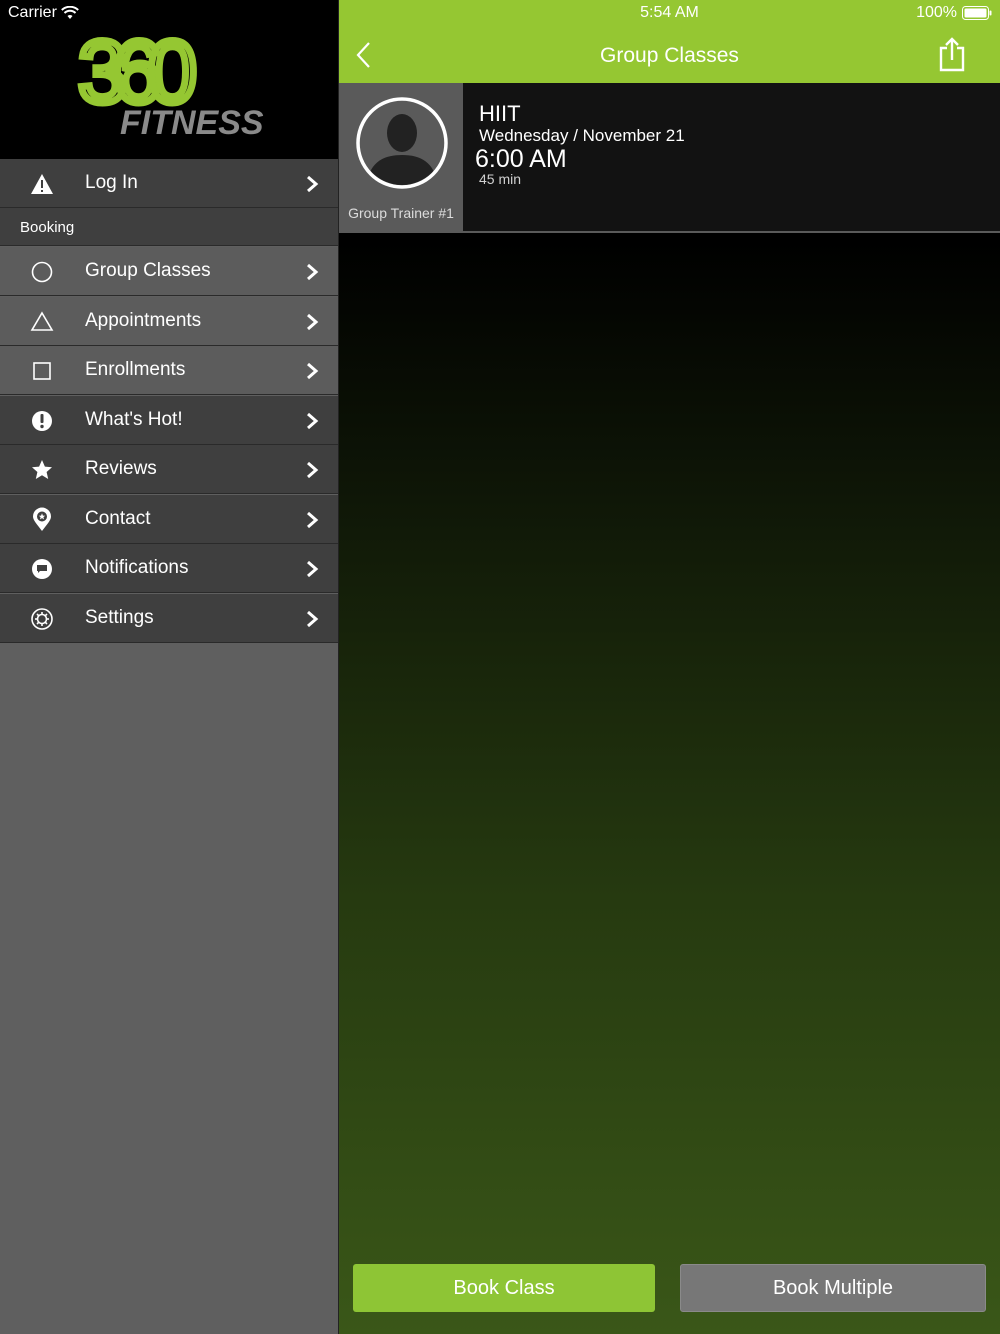 Image resolution: width=1000 pixels, height=1334 pixels. I want to click on page-title: Group Classes, so click(669, 55).